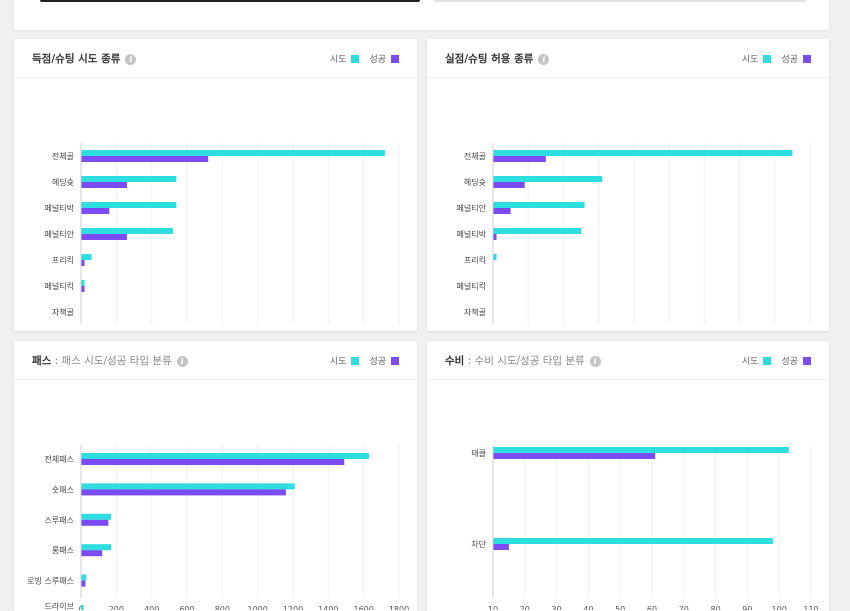 This screenshot has width=850, height=611. Describe the element at coordinates (489, 59) in the screenshot. I see `title-text: 실점/슈팅 허용 종류` at that location.